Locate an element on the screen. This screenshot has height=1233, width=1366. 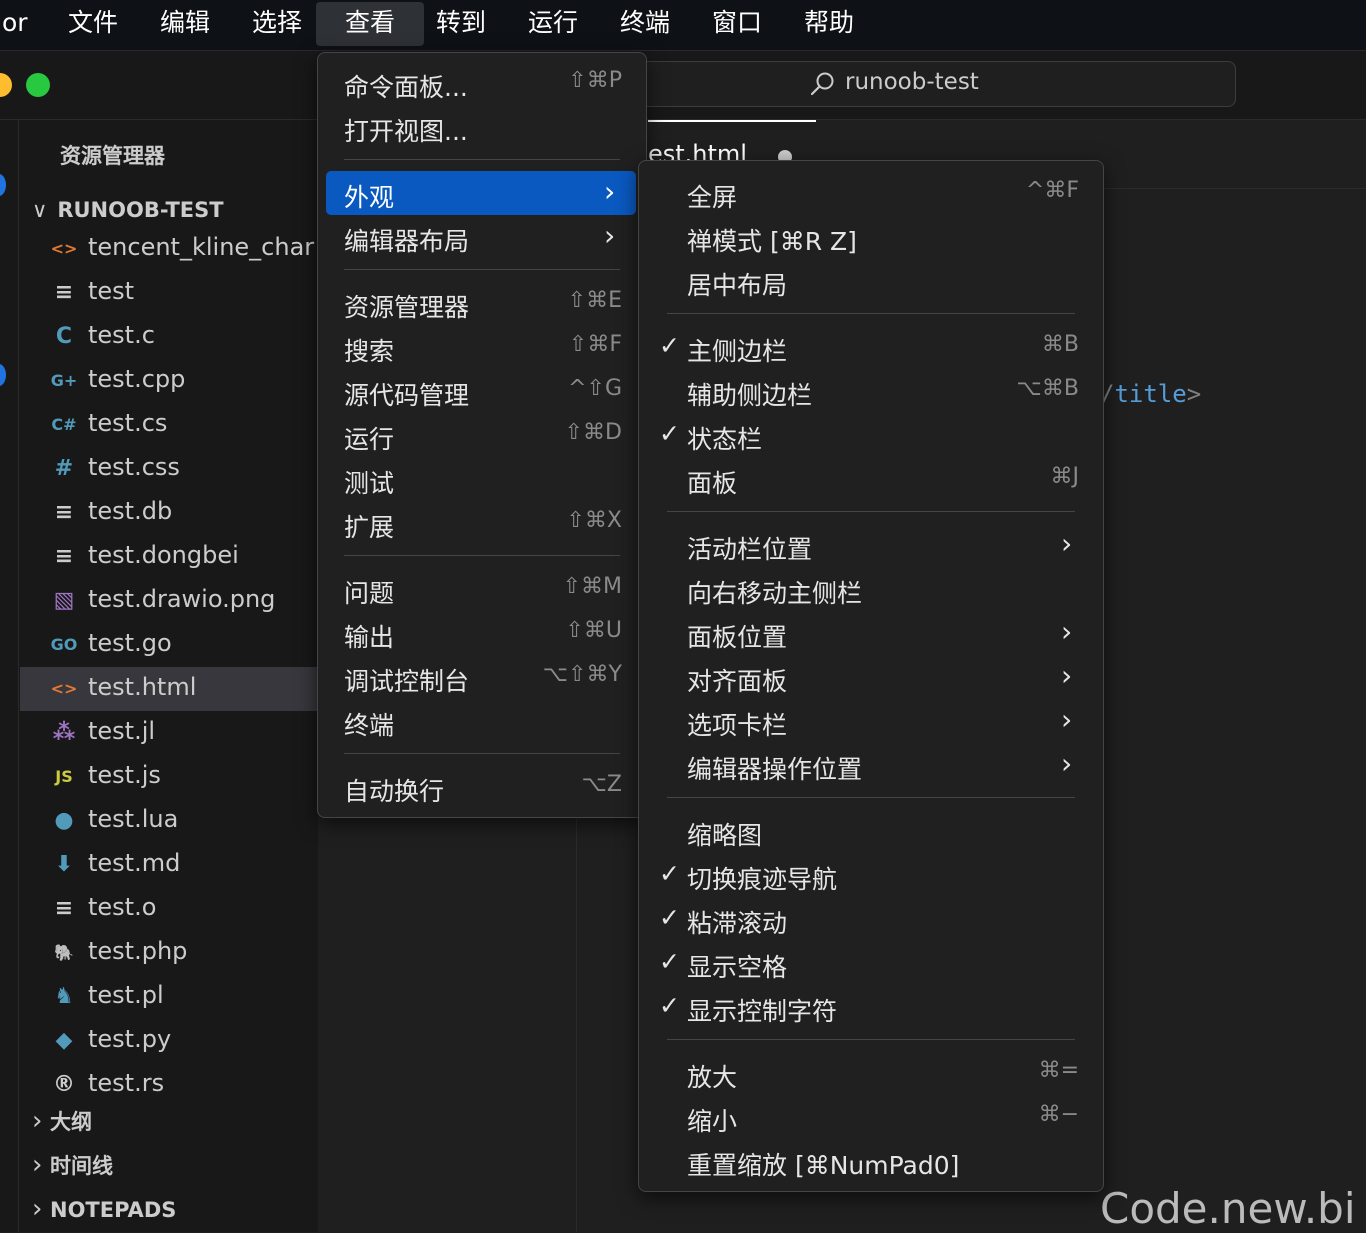
menu-item: 活动栏位置 › is located at coordinates (870, 545).